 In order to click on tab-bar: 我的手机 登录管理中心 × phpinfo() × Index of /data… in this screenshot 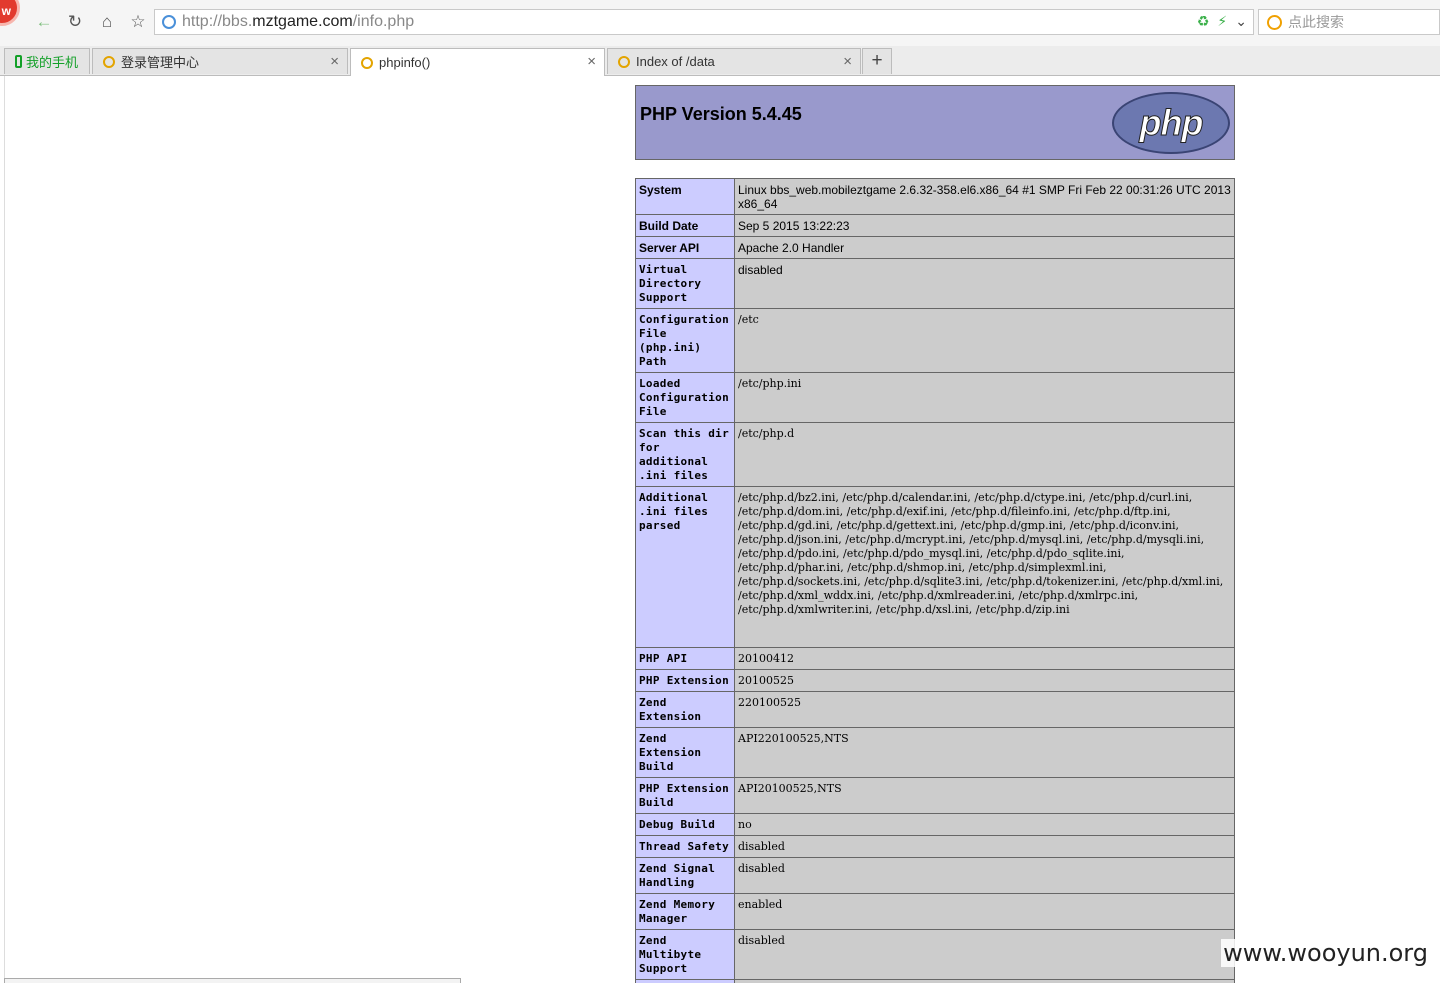, I will do `click(720, 61)`.